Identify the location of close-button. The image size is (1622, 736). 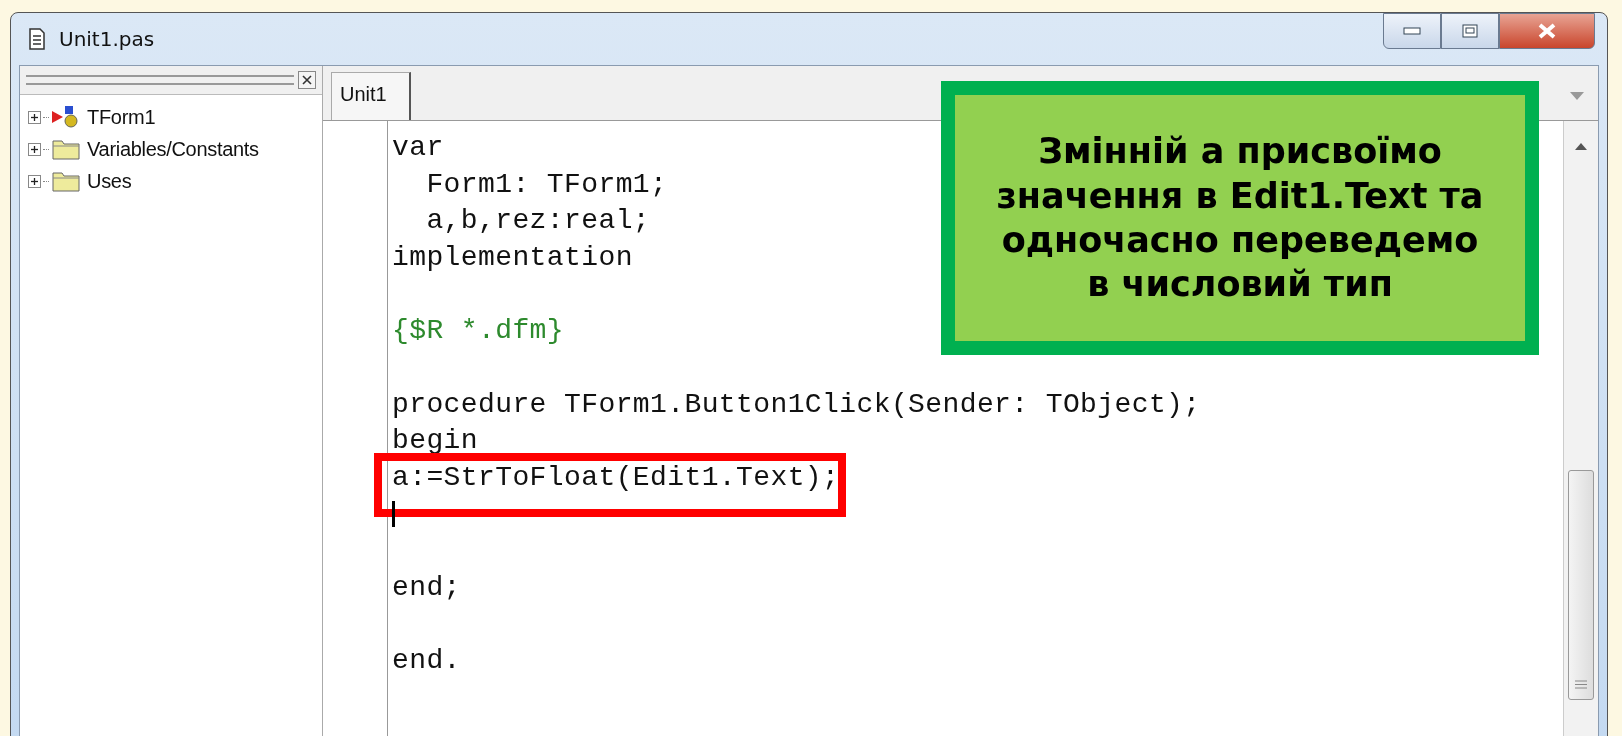
(1547, 31).